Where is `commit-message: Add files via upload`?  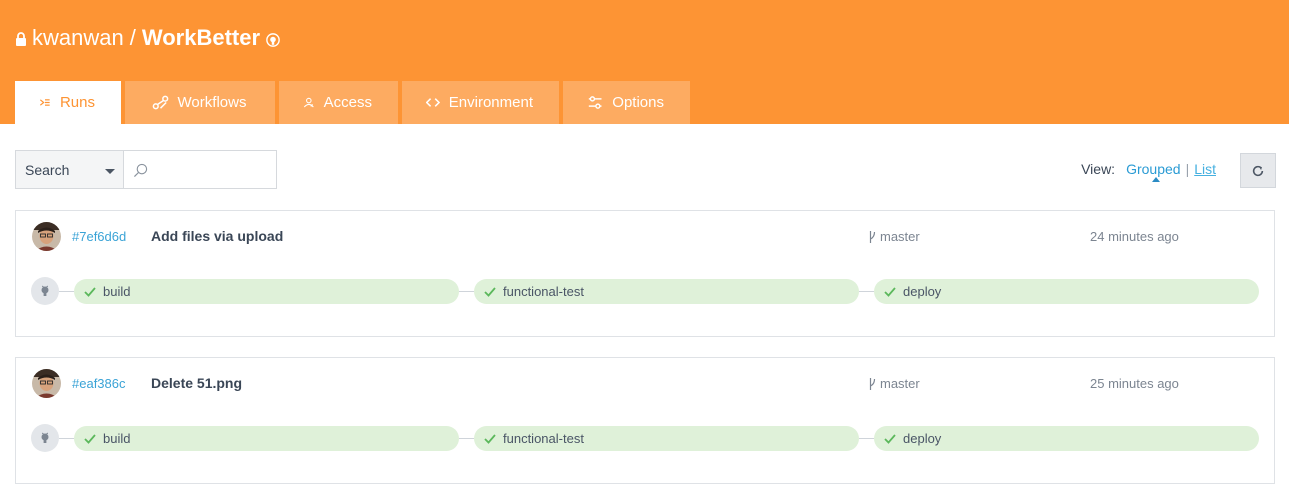 commit-message: Add files via upload is located at coordinates (217, 236).